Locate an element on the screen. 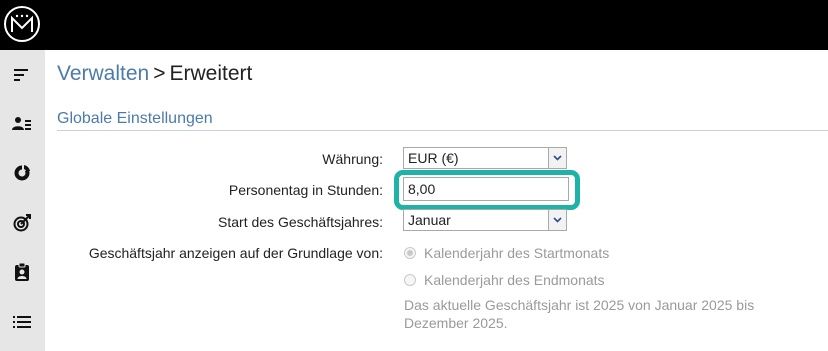 This screenshot has width=828, height=351. person-day-hours-input is located at coordinates (486, 189).